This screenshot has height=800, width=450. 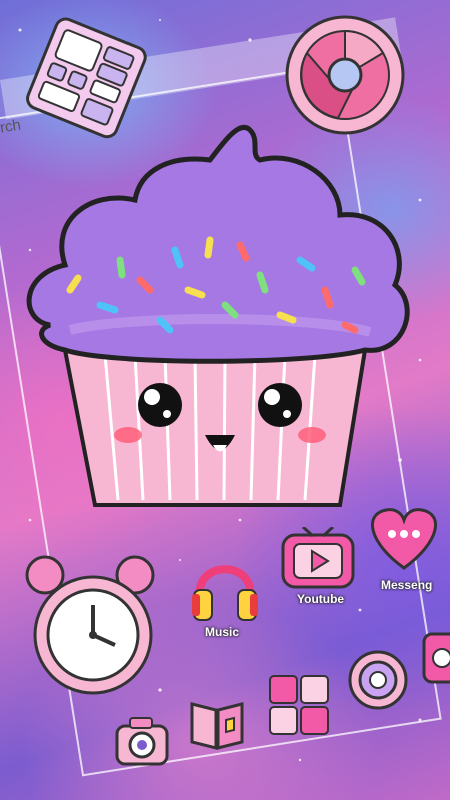 I want to click on settings-icon, so click(x=378, y=680).